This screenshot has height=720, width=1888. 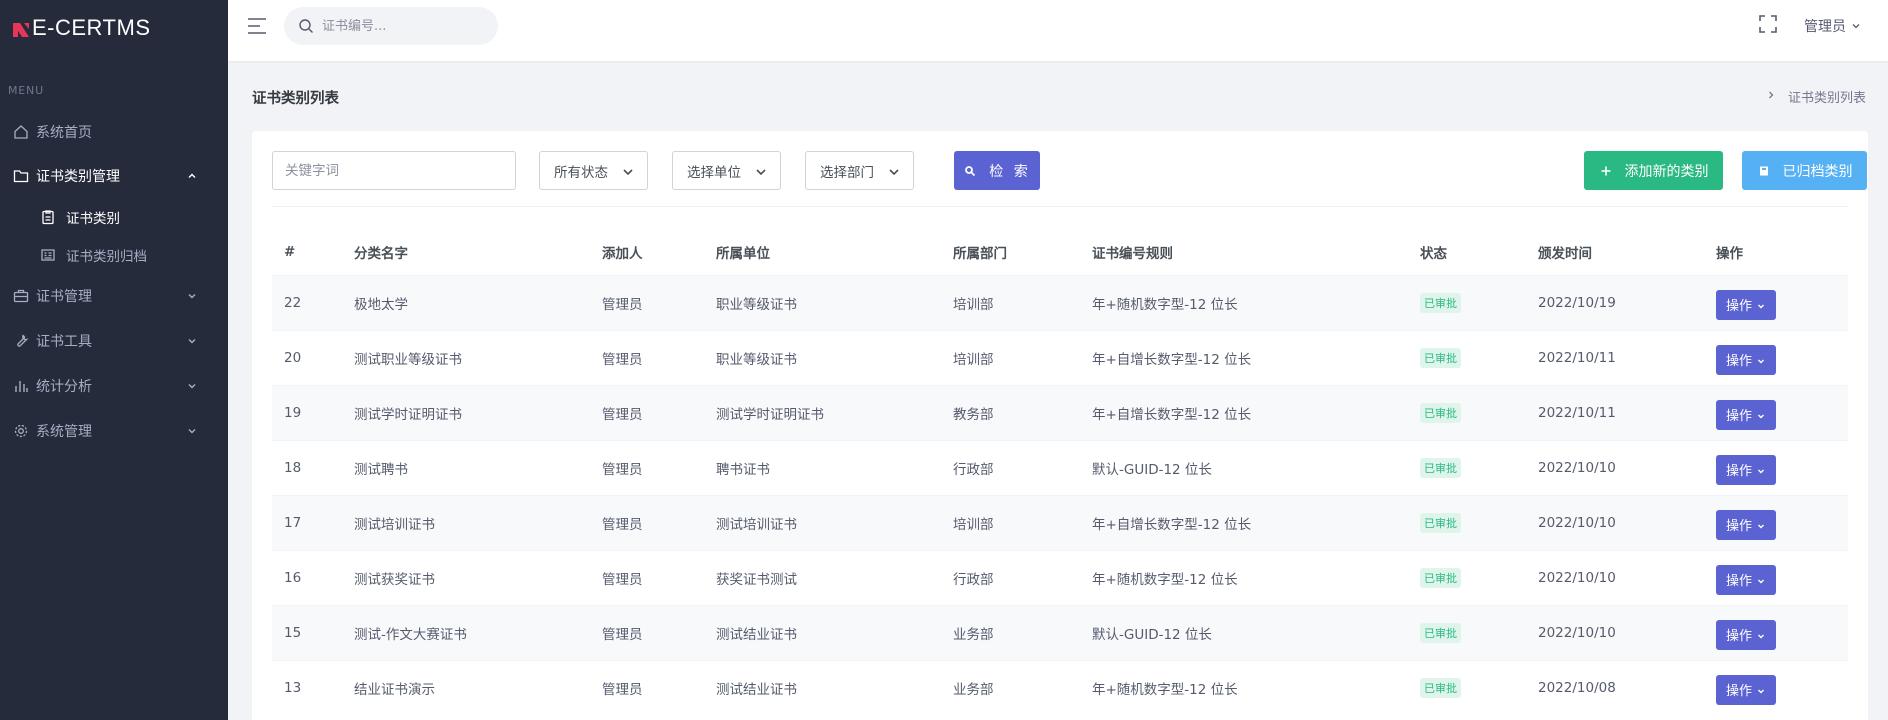 I want to click on archive-icon, so click(x=1764, y=171).